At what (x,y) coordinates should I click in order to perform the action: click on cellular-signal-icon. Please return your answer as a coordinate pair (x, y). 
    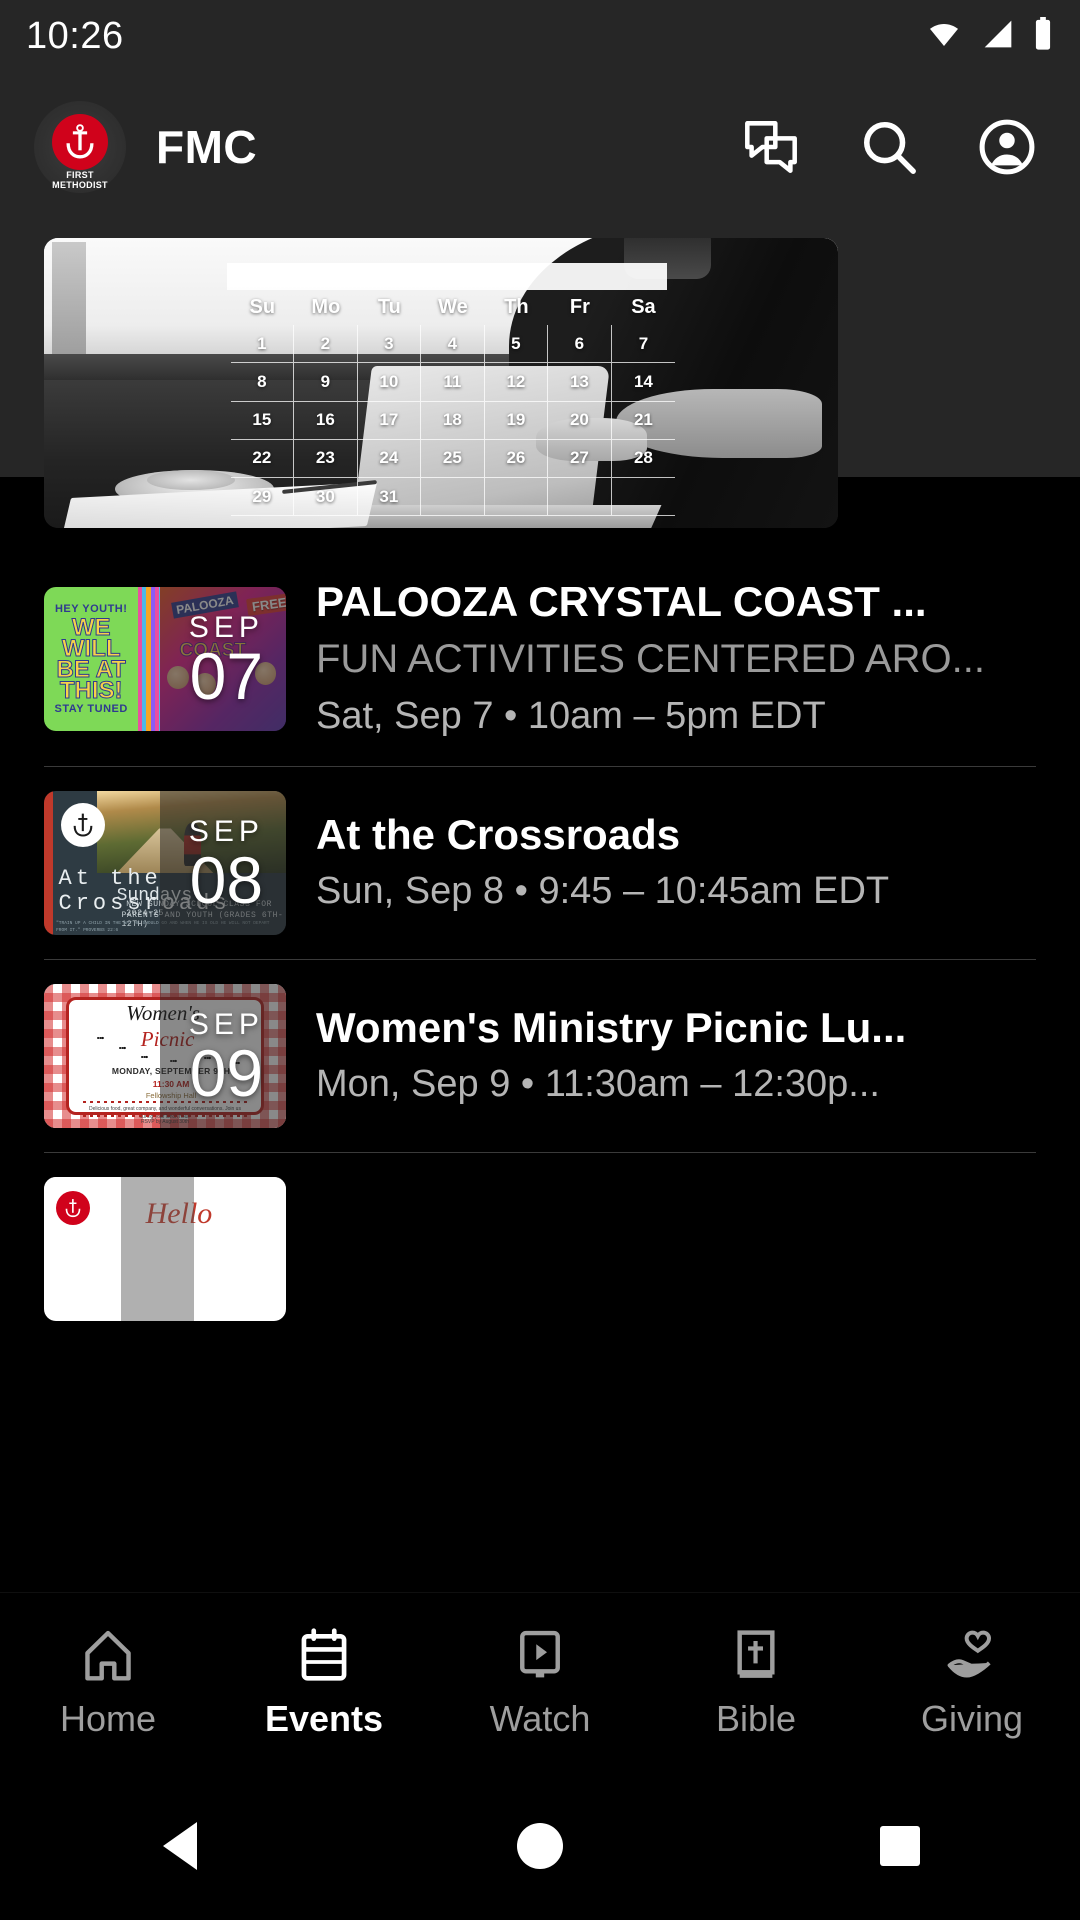
    Looking at the image, I should click on (998, 36).